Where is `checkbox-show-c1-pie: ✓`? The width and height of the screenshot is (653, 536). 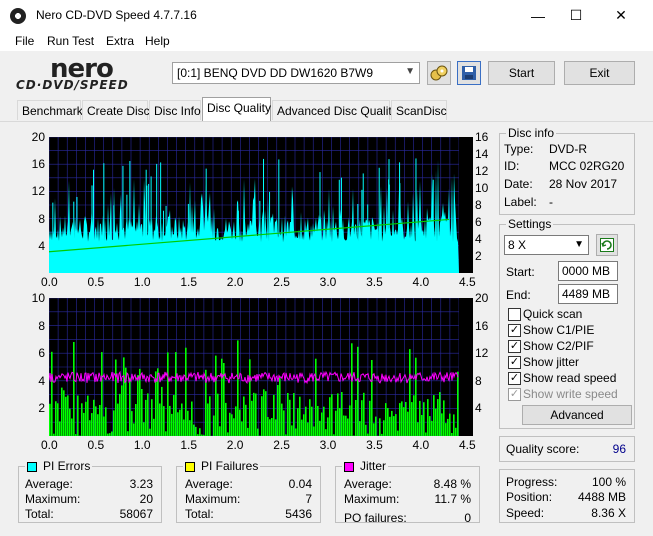 checkbox-show-c1-pie: ✓ is located at coordinates (514, 330).